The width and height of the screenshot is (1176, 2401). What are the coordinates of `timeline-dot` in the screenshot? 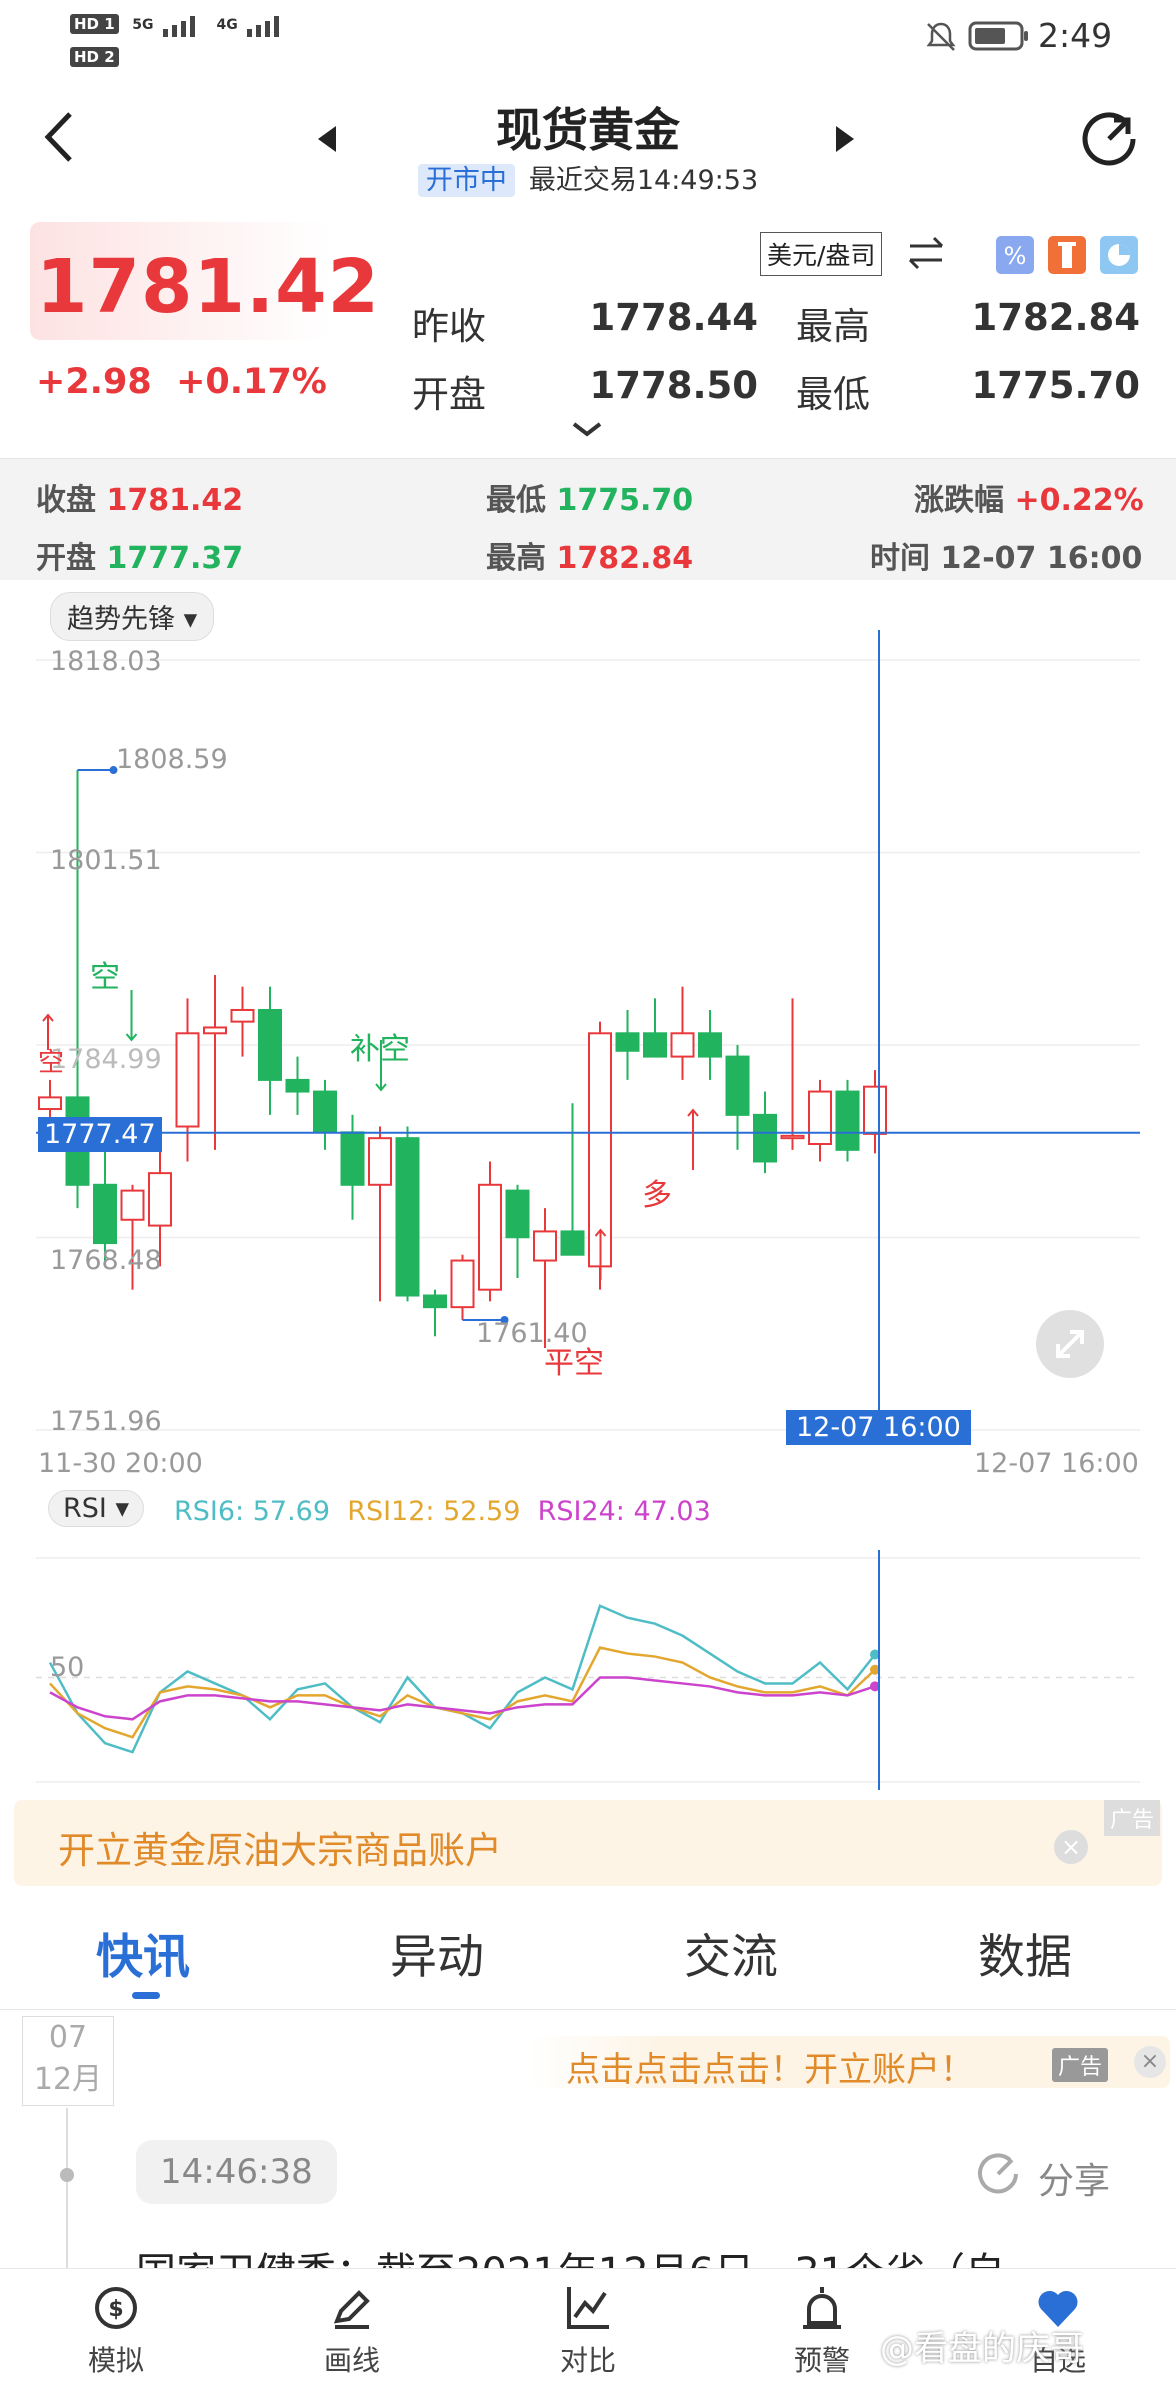 It's located at (67, 2175).